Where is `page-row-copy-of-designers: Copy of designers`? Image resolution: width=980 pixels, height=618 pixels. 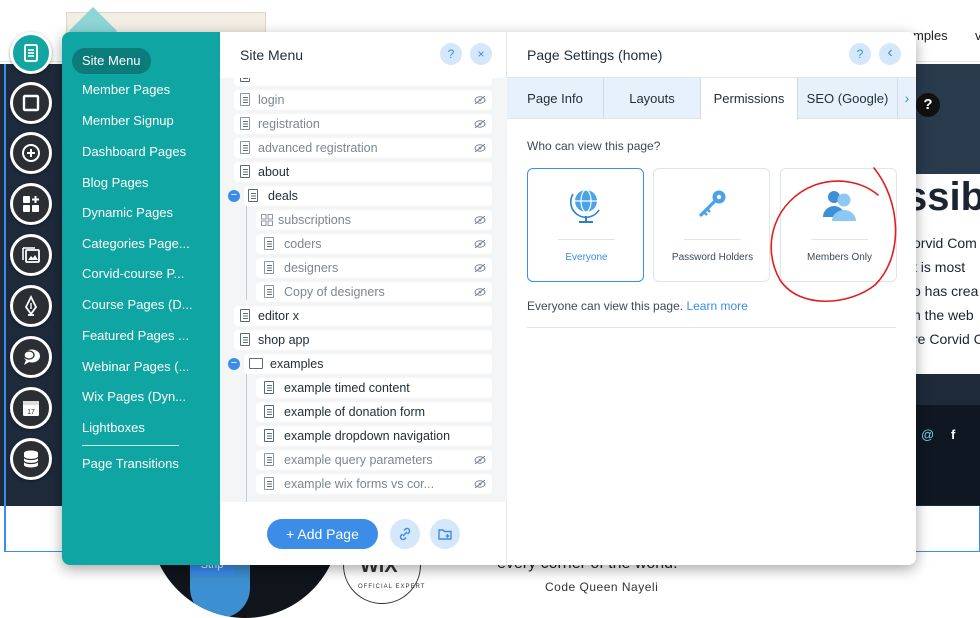 page-row-copy-of-designers: Copy of designers is located at coordinates (374, 292).